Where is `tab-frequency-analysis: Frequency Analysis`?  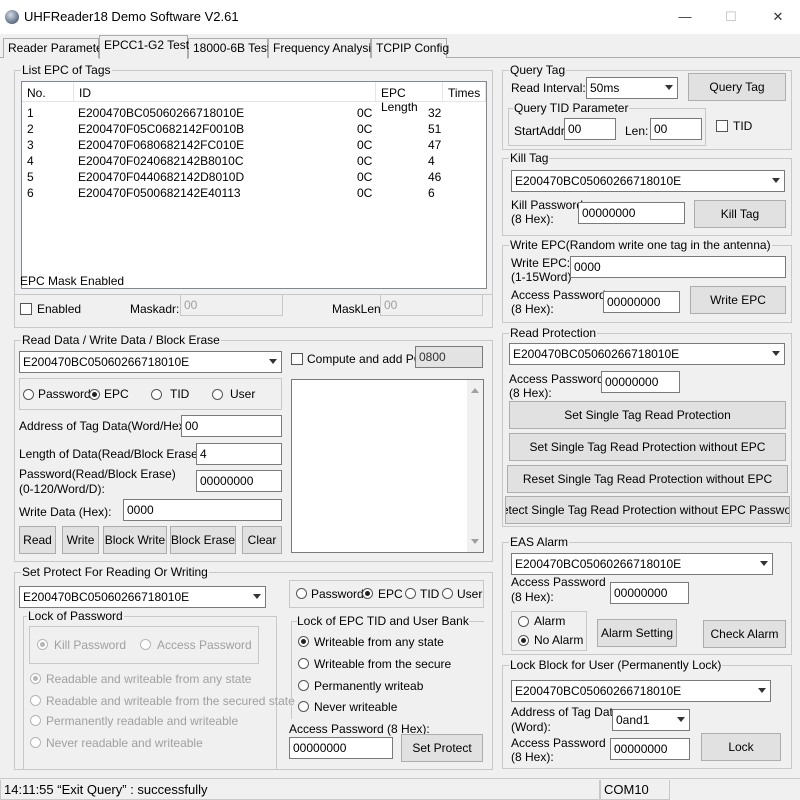
tab-frequency-analysis: Frequency Analysis is located at coordinates (322, 48).